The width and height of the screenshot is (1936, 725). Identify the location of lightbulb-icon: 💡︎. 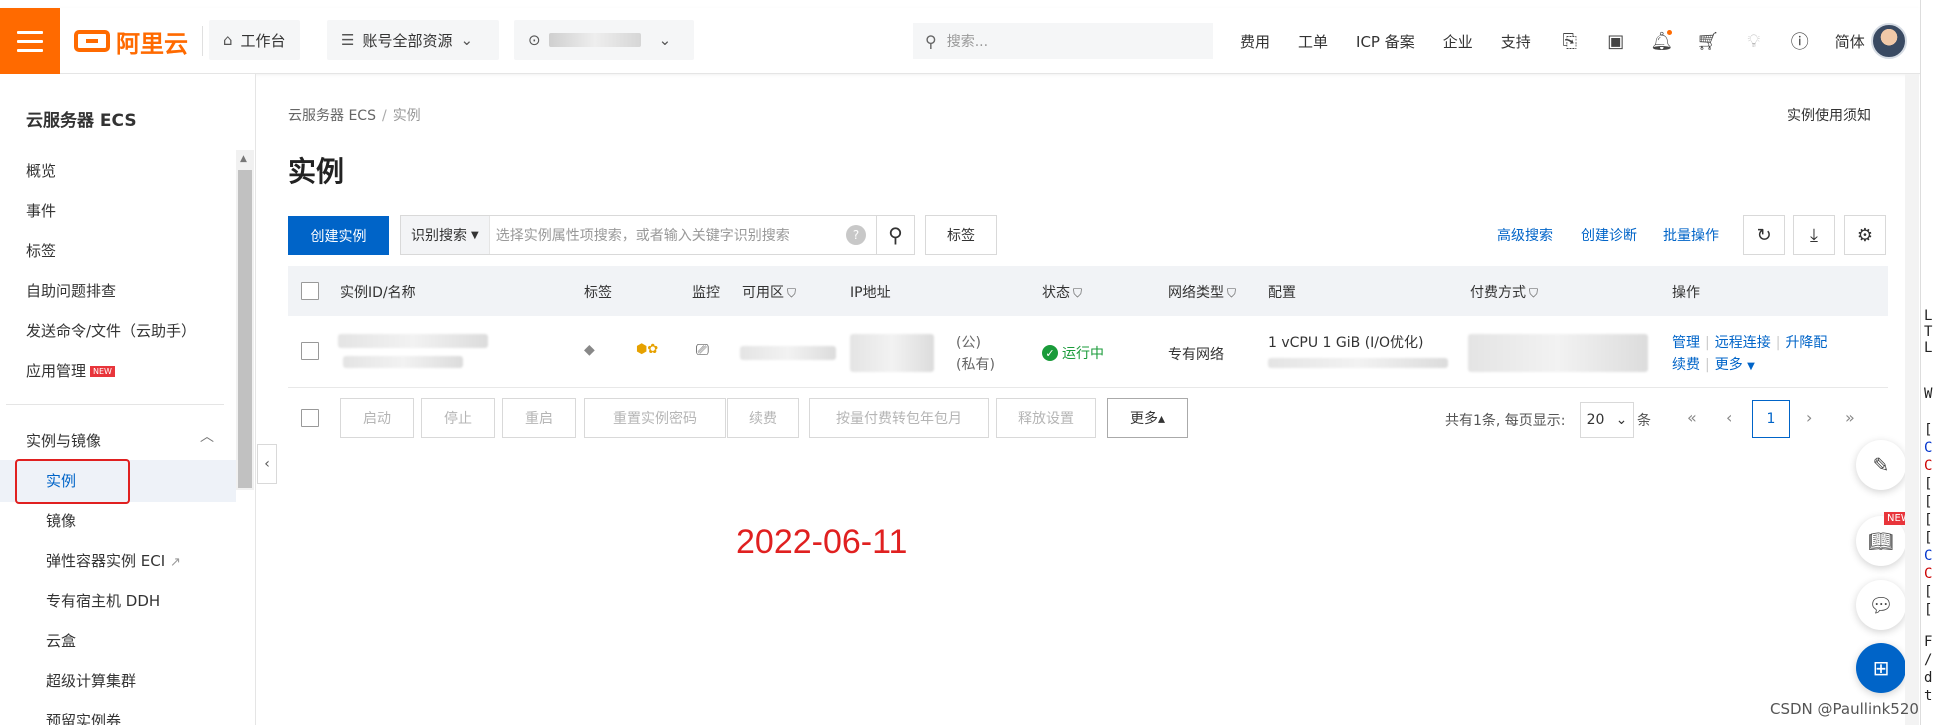
(1754, 41).